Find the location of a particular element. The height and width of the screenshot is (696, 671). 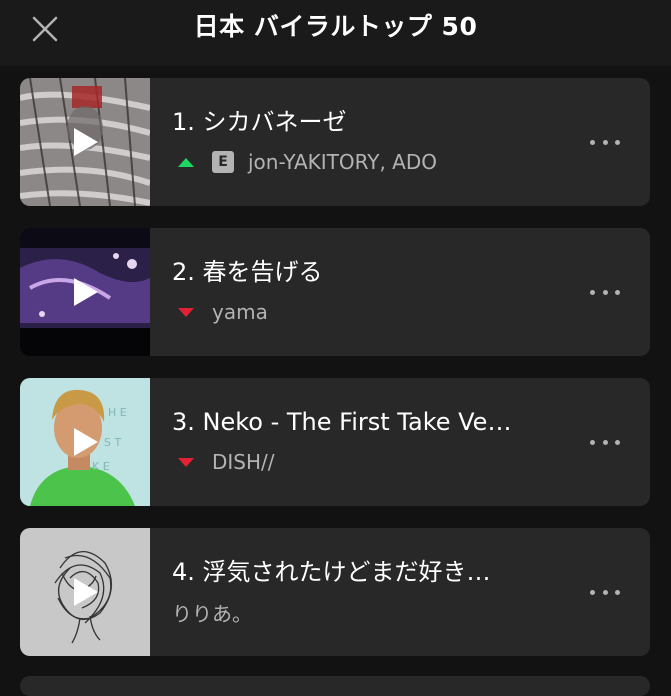

svg-text: H E is located at coordinates (117, 412).